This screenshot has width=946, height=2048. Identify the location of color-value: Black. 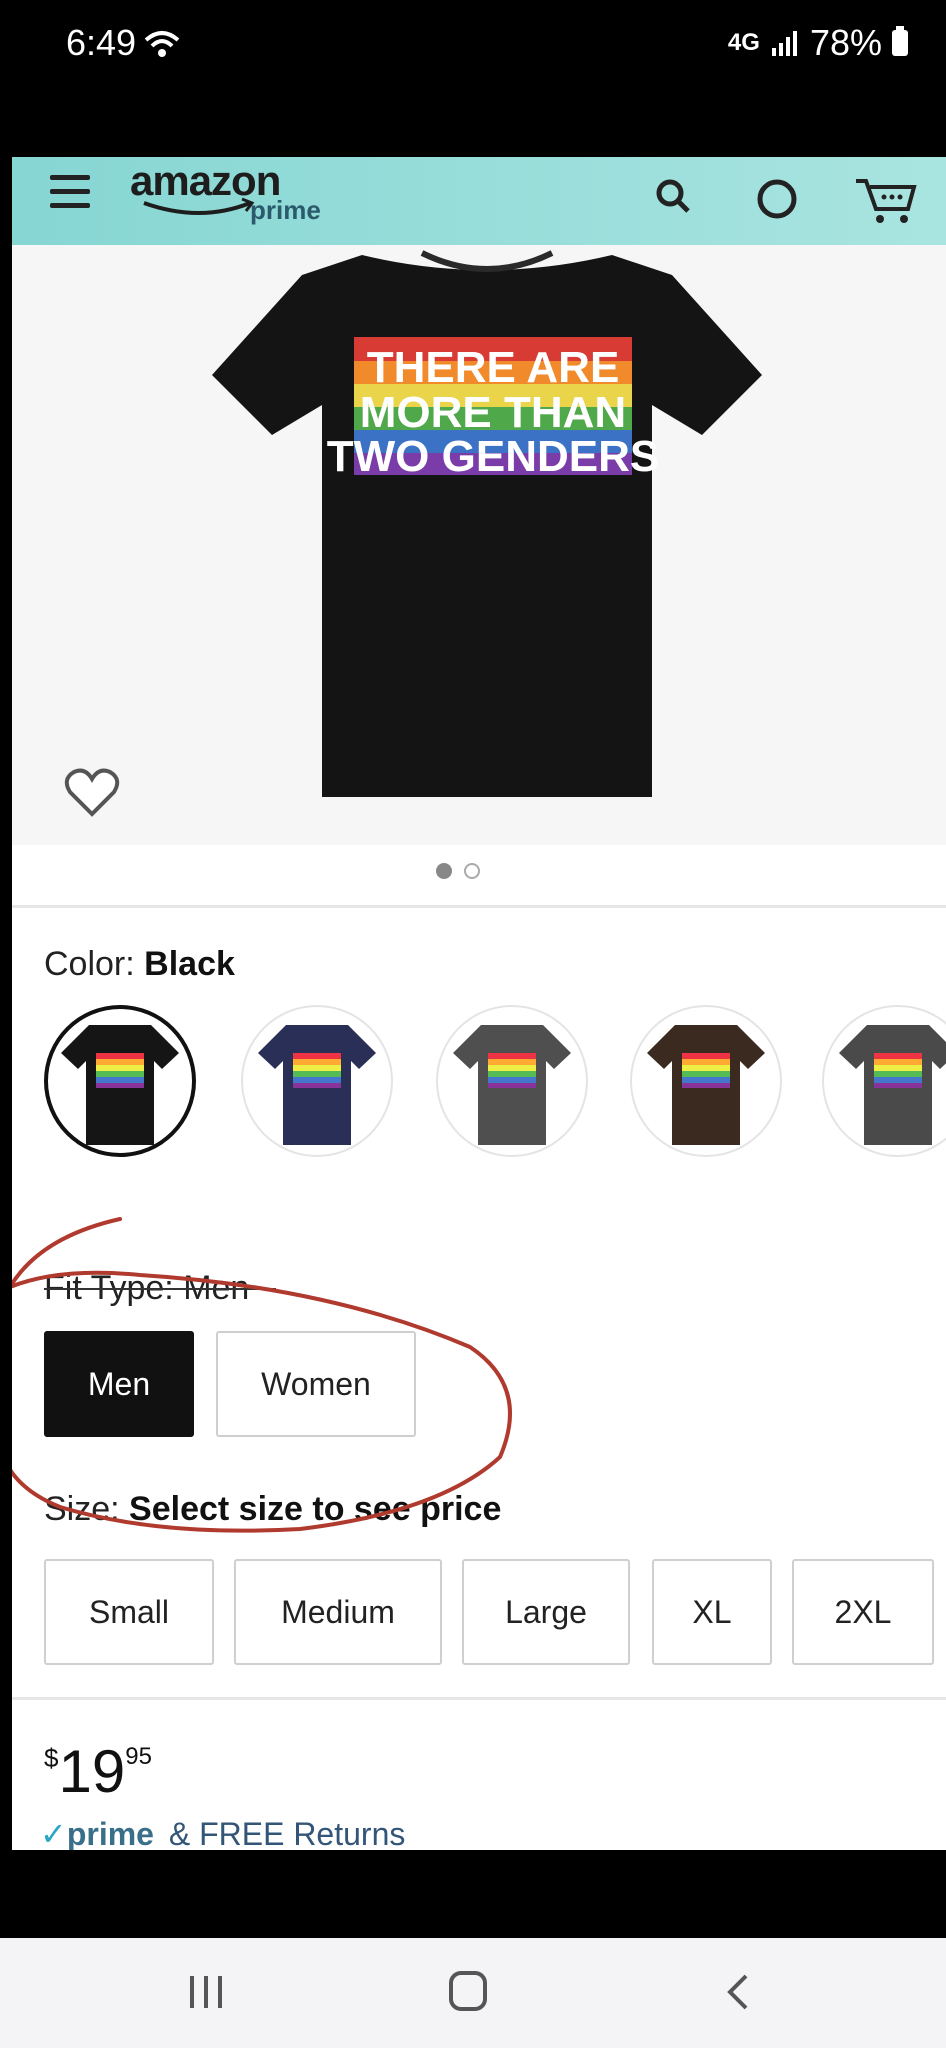
(189, 964).